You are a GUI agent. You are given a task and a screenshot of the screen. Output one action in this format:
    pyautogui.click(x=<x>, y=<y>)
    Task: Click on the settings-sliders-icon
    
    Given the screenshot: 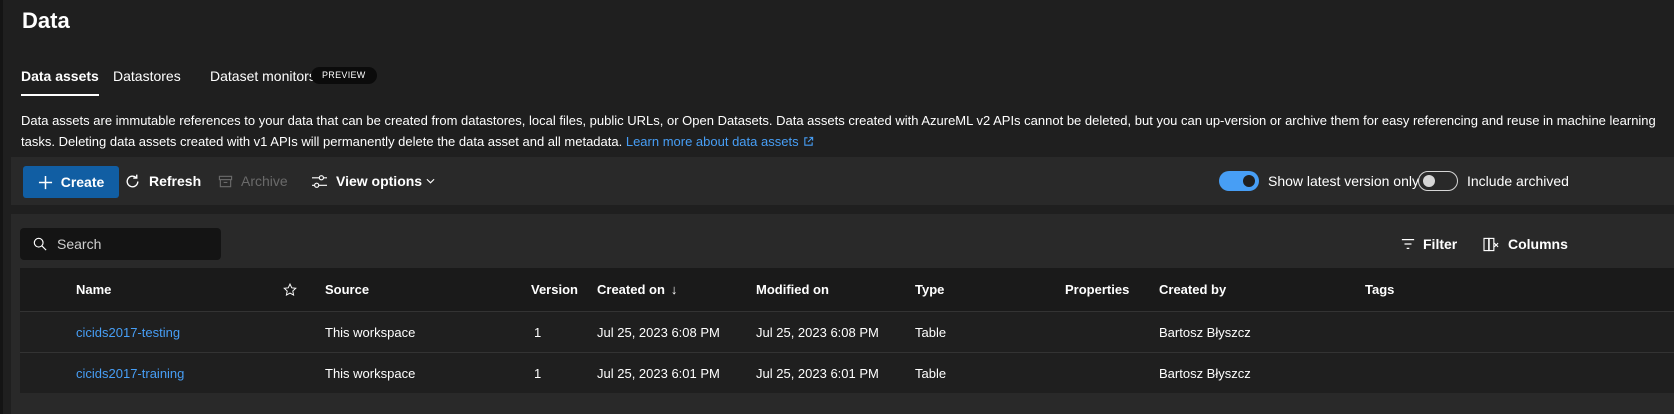 What is the action you would take?
    pyautogui.click(x=319, y=181)
    